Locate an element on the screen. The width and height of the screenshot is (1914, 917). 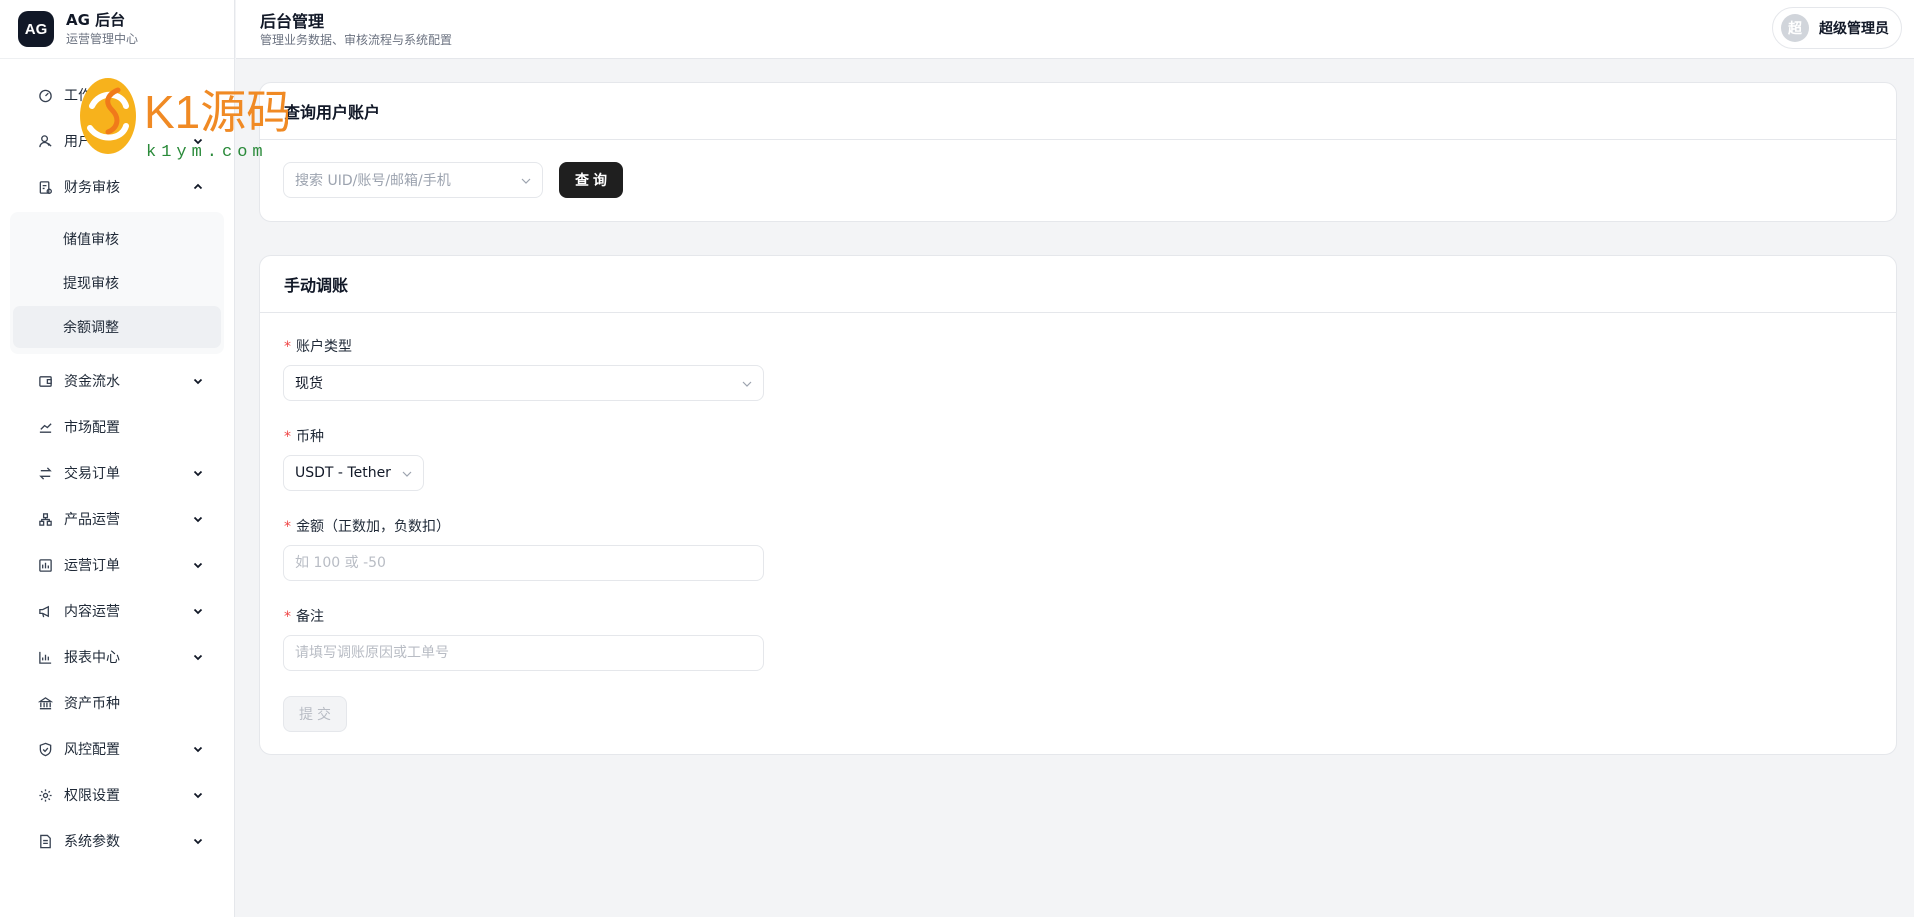
sidebar-item-label: 运营订单 is located at coordinates (92, 566).